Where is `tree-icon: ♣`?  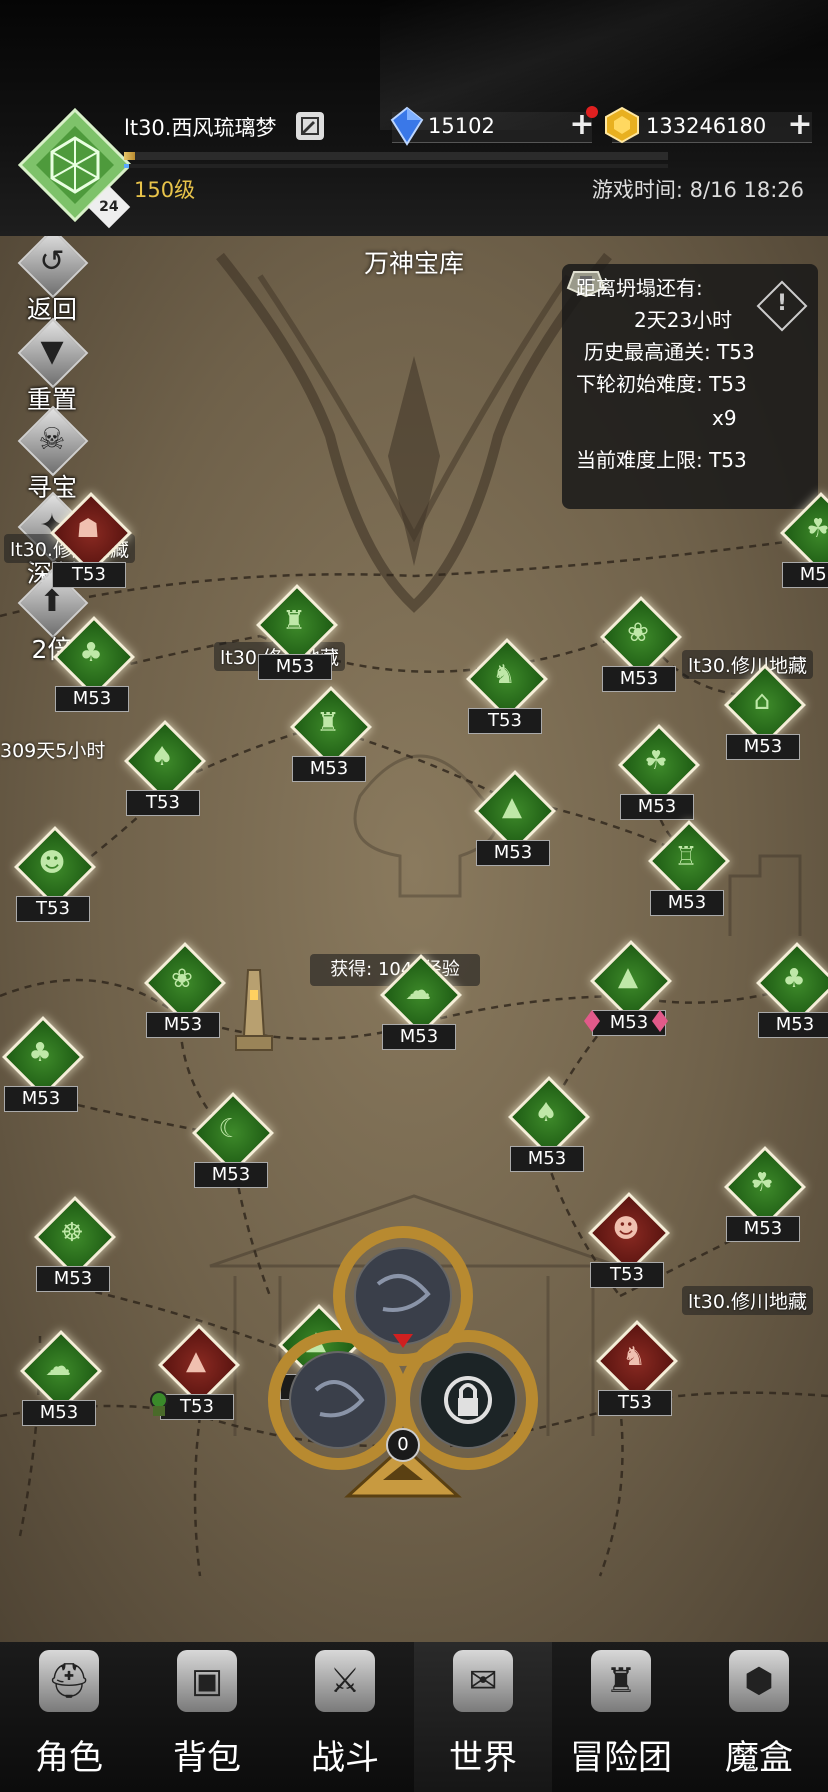 tree-icon: ♣ is located at coordinates (40, 1053).